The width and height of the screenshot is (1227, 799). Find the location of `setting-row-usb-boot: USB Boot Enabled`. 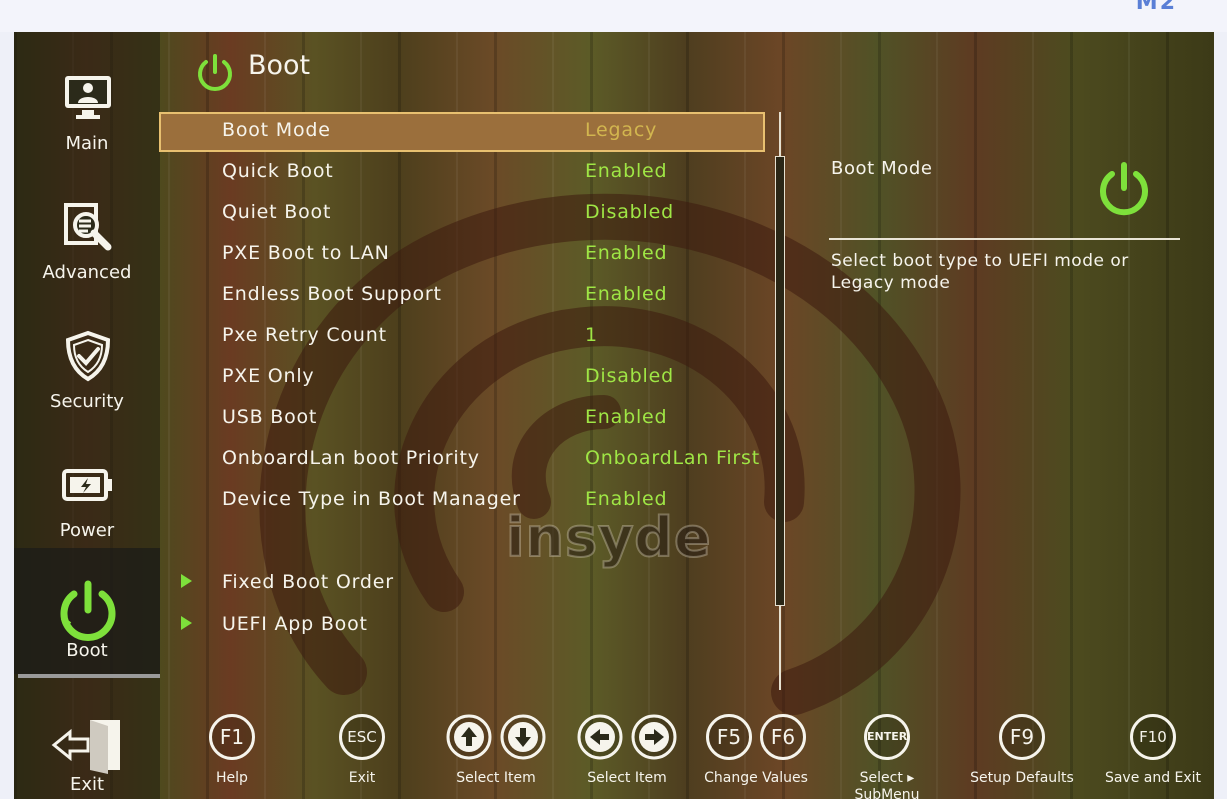

setting-row-usb-boot: USB Boot Enabled is located at coordinates (462, 418).